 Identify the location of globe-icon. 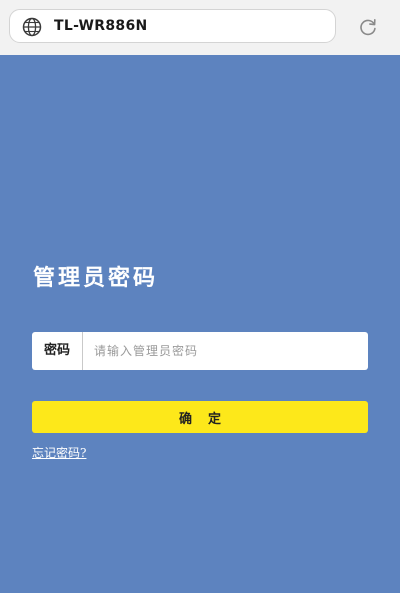
(32, 27).